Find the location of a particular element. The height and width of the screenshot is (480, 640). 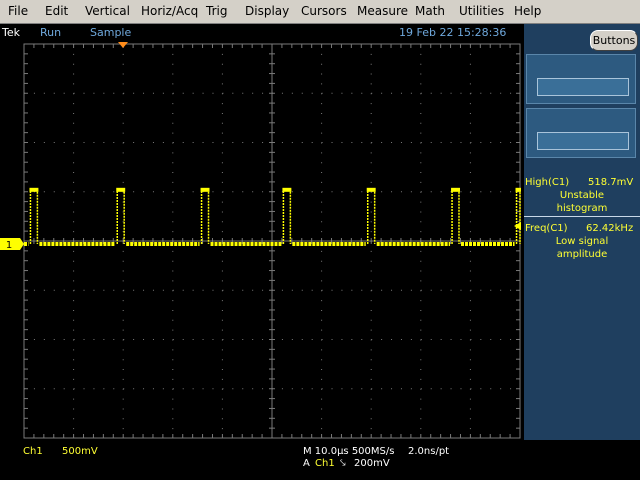

menu-vertical: Vertical is located at coordinates (107, 11).